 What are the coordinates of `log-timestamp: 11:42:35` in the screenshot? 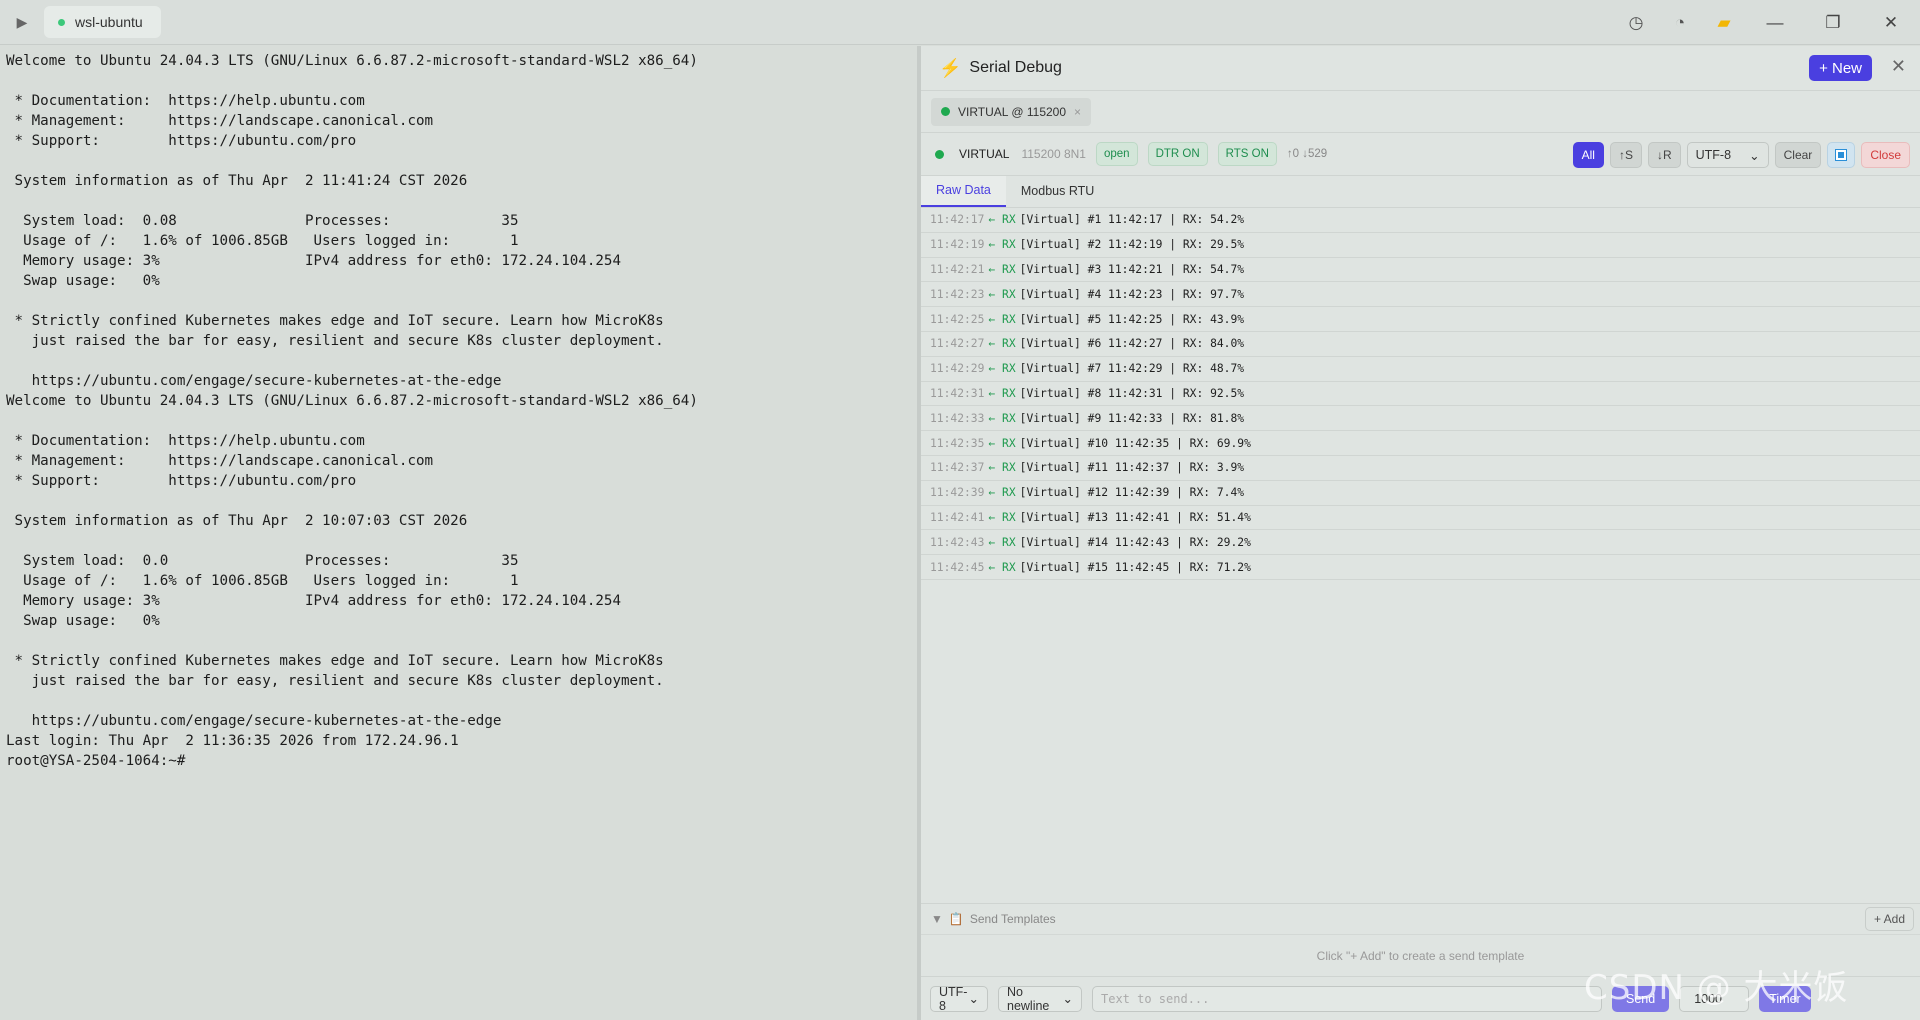 It's located at (957, 443).